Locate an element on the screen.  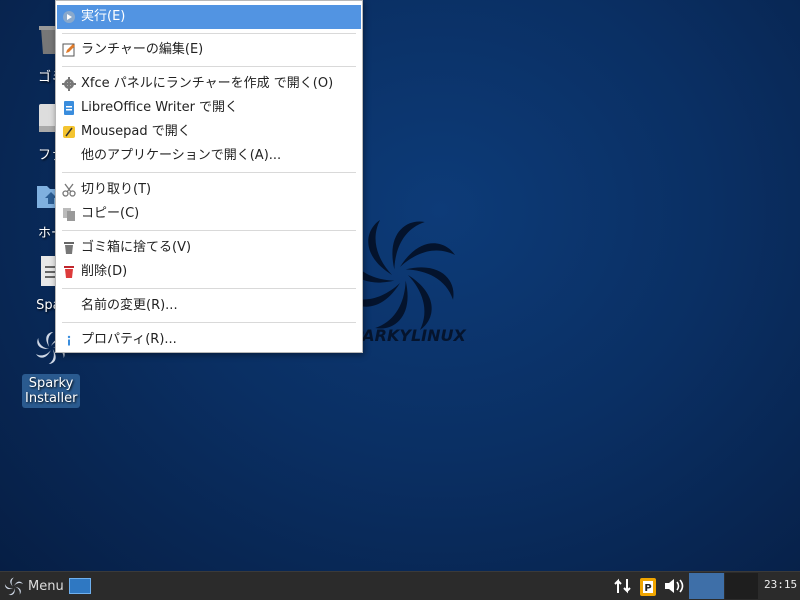
menu-item-label: ランチャーの編集(E) is located at coordinates (142, 49).